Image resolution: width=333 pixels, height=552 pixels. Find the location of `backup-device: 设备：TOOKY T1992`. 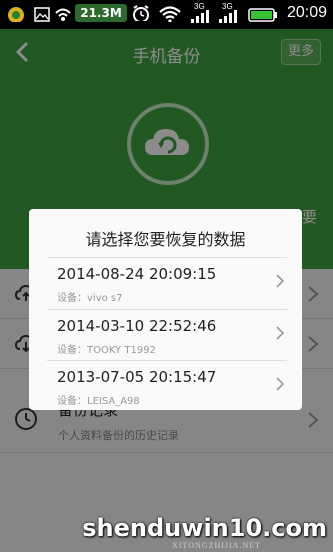

backup-device: 设备：TOOKY T1992 is located at coordinates (106, 350).